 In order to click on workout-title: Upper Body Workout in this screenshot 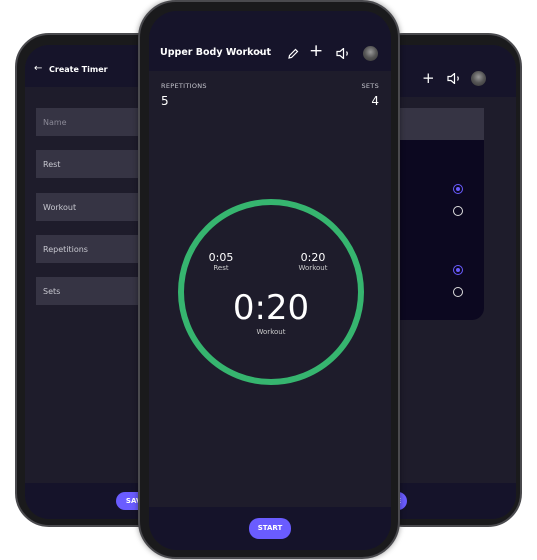, I will do `click(215, 52)`.